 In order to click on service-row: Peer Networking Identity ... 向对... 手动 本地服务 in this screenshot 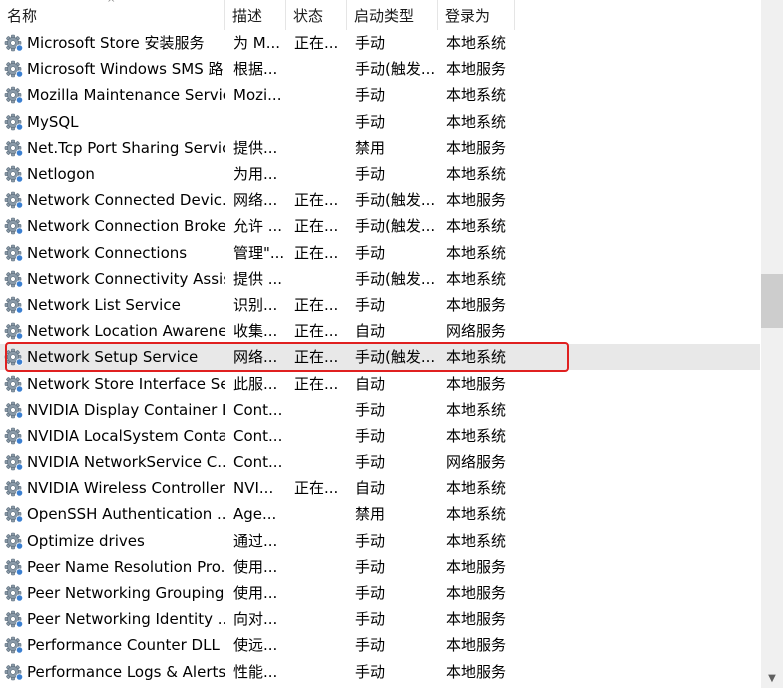, I will do `click(380, 619)`.